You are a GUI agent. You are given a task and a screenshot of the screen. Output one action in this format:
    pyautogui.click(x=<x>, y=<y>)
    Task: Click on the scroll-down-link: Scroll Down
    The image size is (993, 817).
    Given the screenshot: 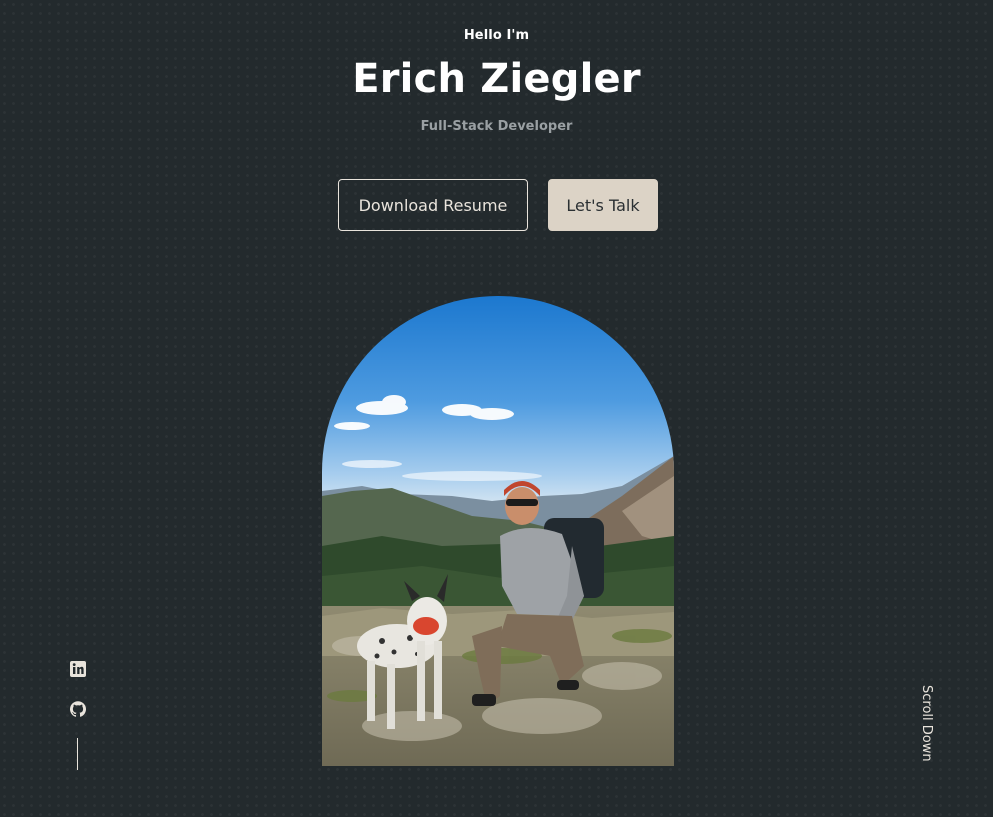 What is the action you would take?
    pyautogui.click(x=922, y=726)
    